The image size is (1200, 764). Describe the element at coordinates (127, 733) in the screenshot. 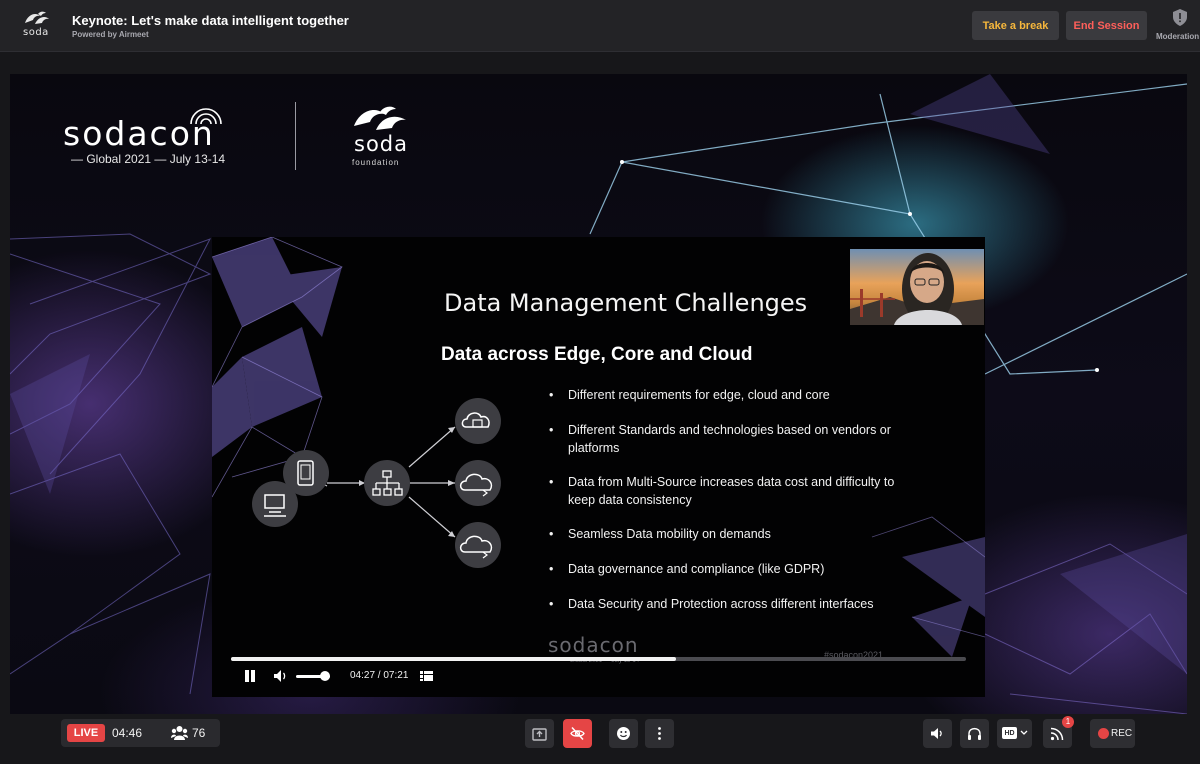

I see `live-elapsed-time: 04:46` at that location.